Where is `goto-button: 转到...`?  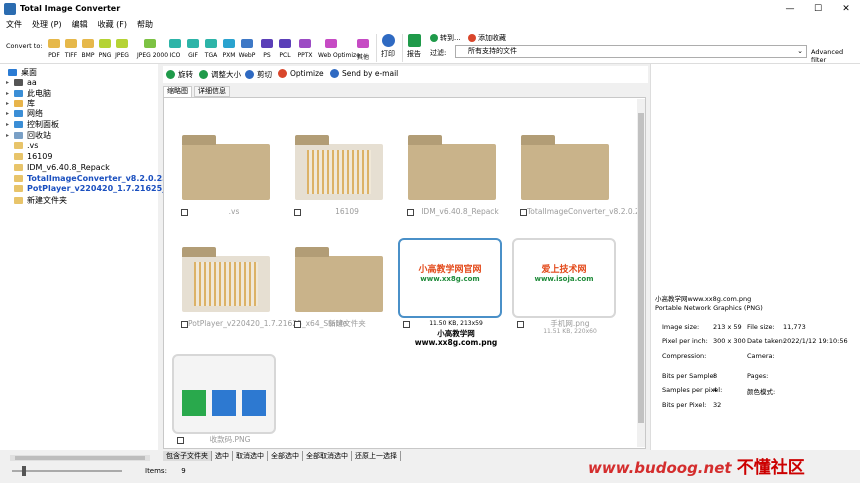
goto-button: 转到... is located at coordinates (445, 38).